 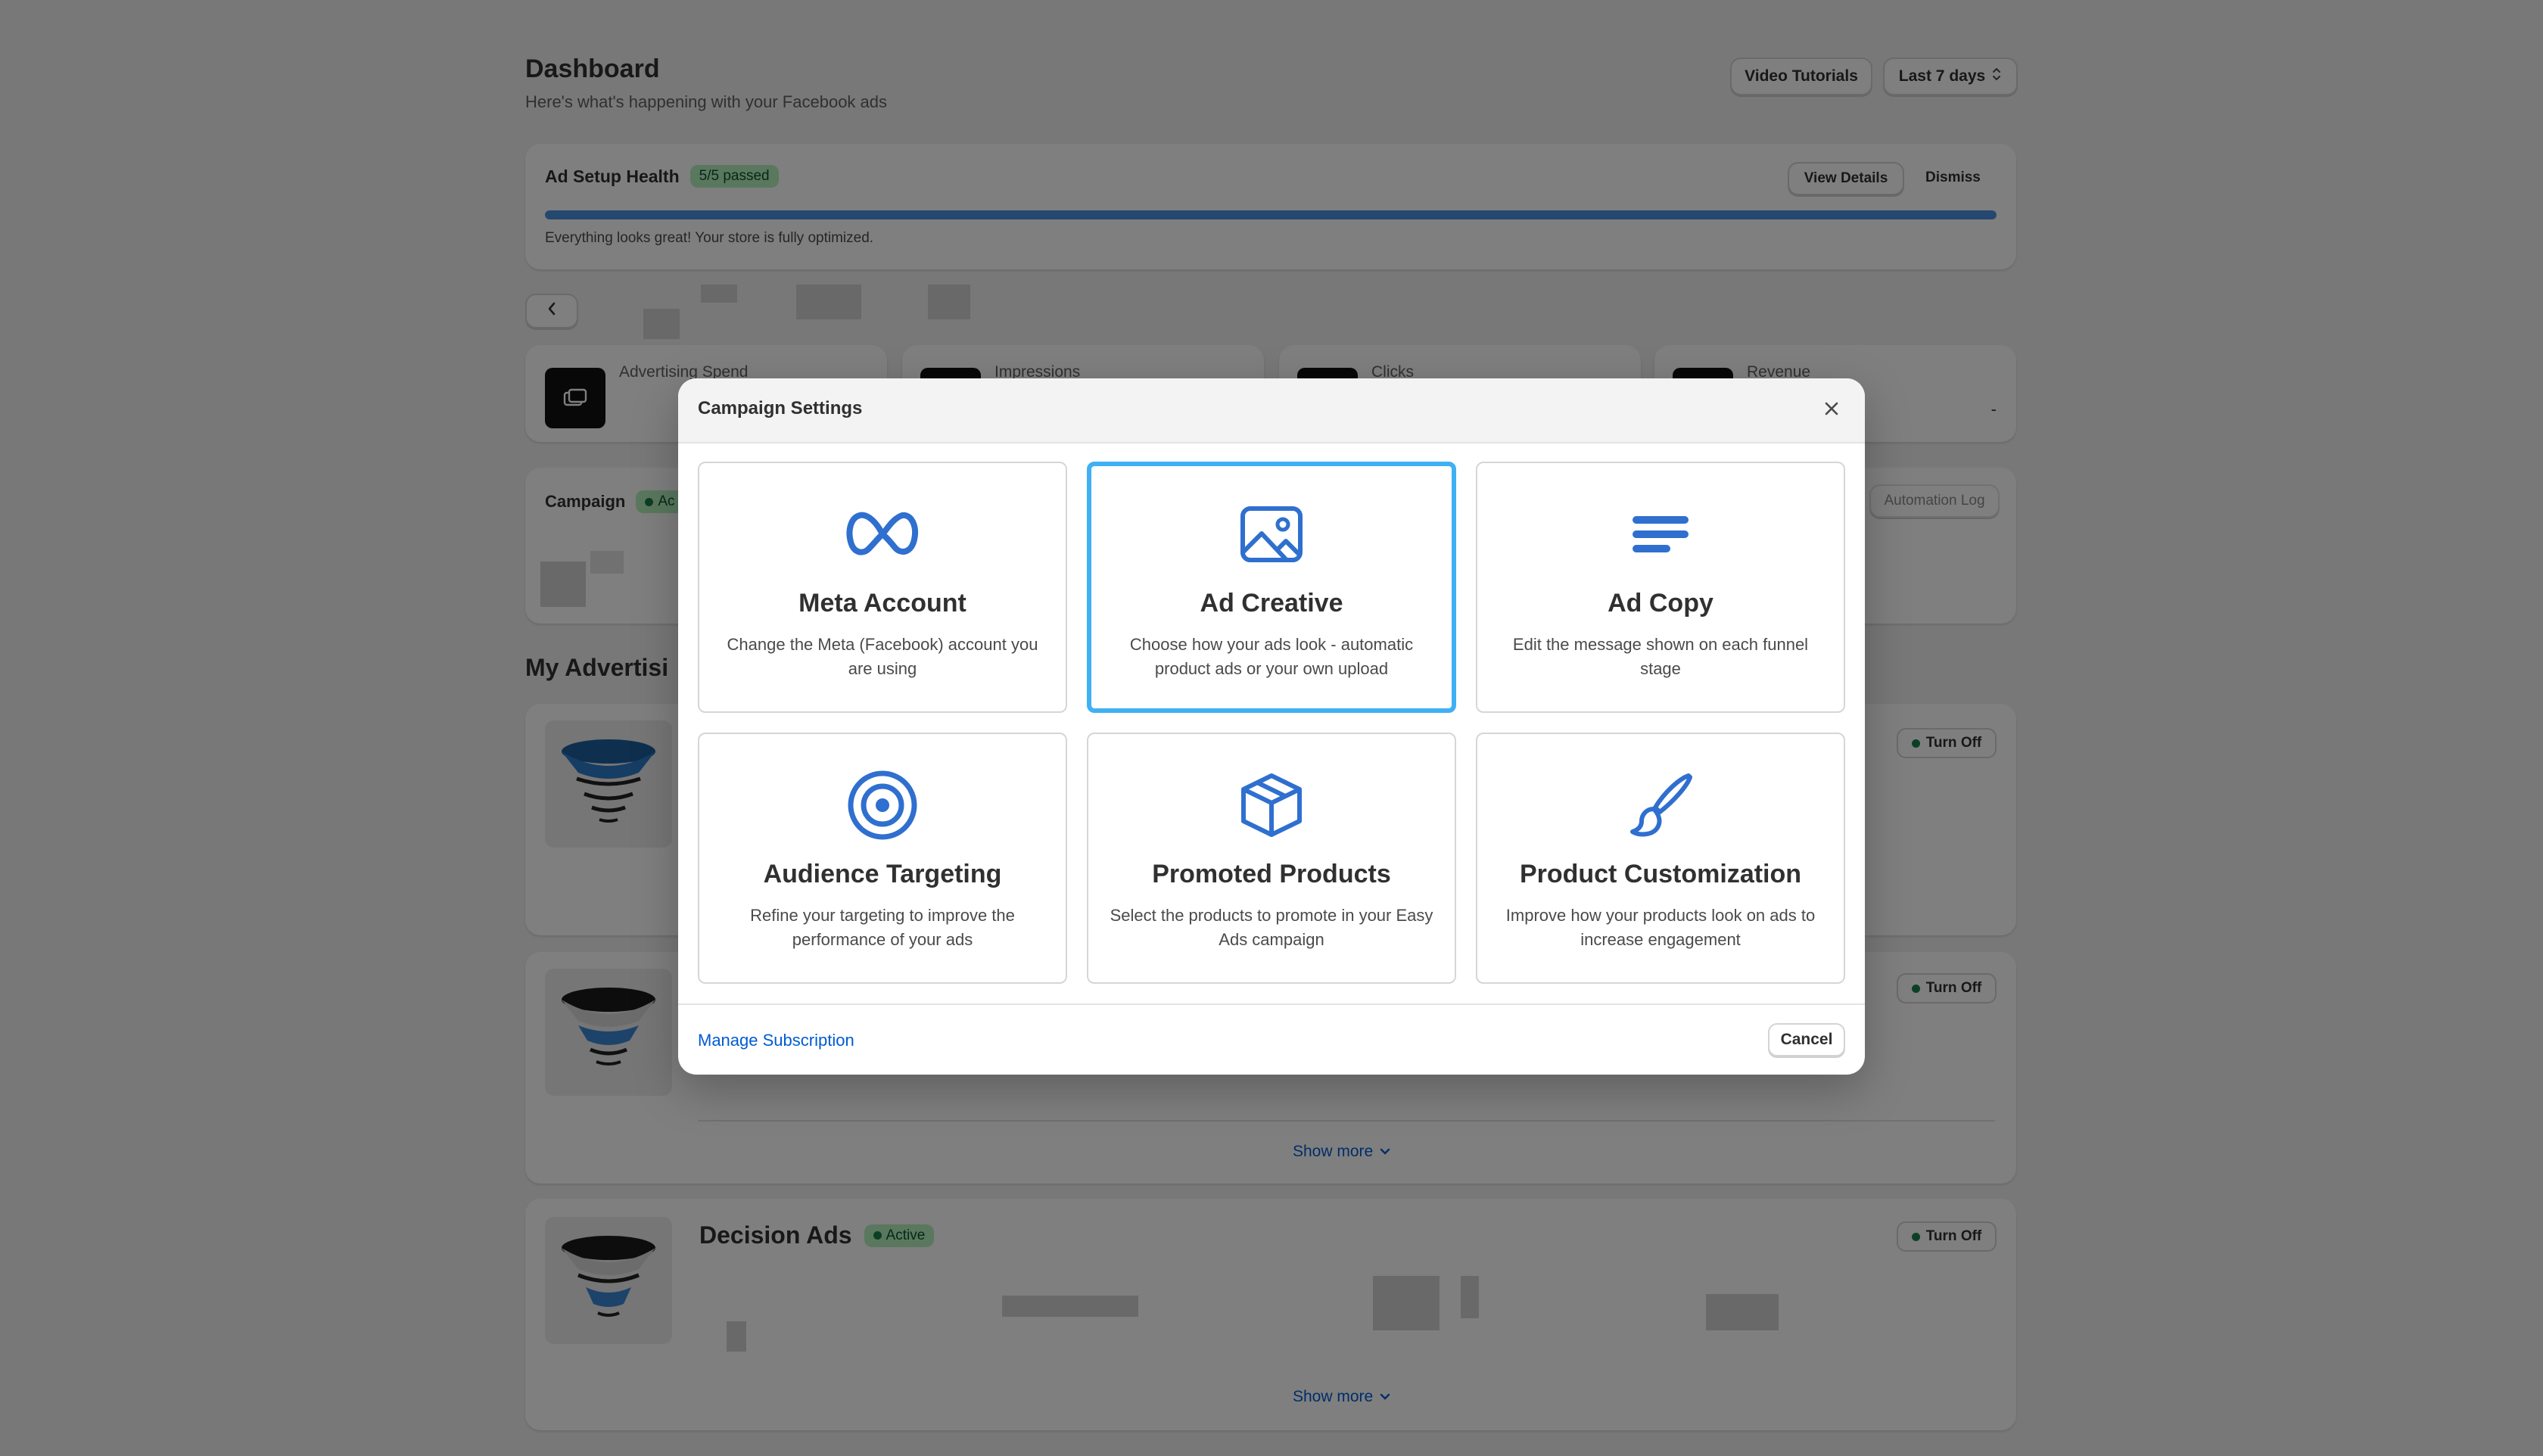 I want to click on option-title: Ad Creative, so click(x=1271, y=604).